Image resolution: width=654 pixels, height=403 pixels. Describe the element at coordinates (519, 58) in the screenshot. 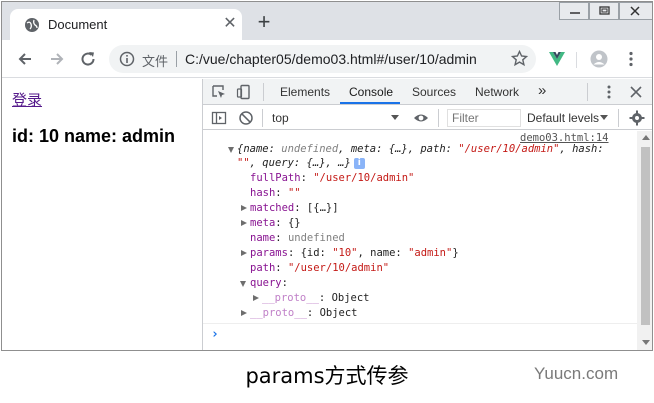

I see `bookmark-star-icon` at that location.